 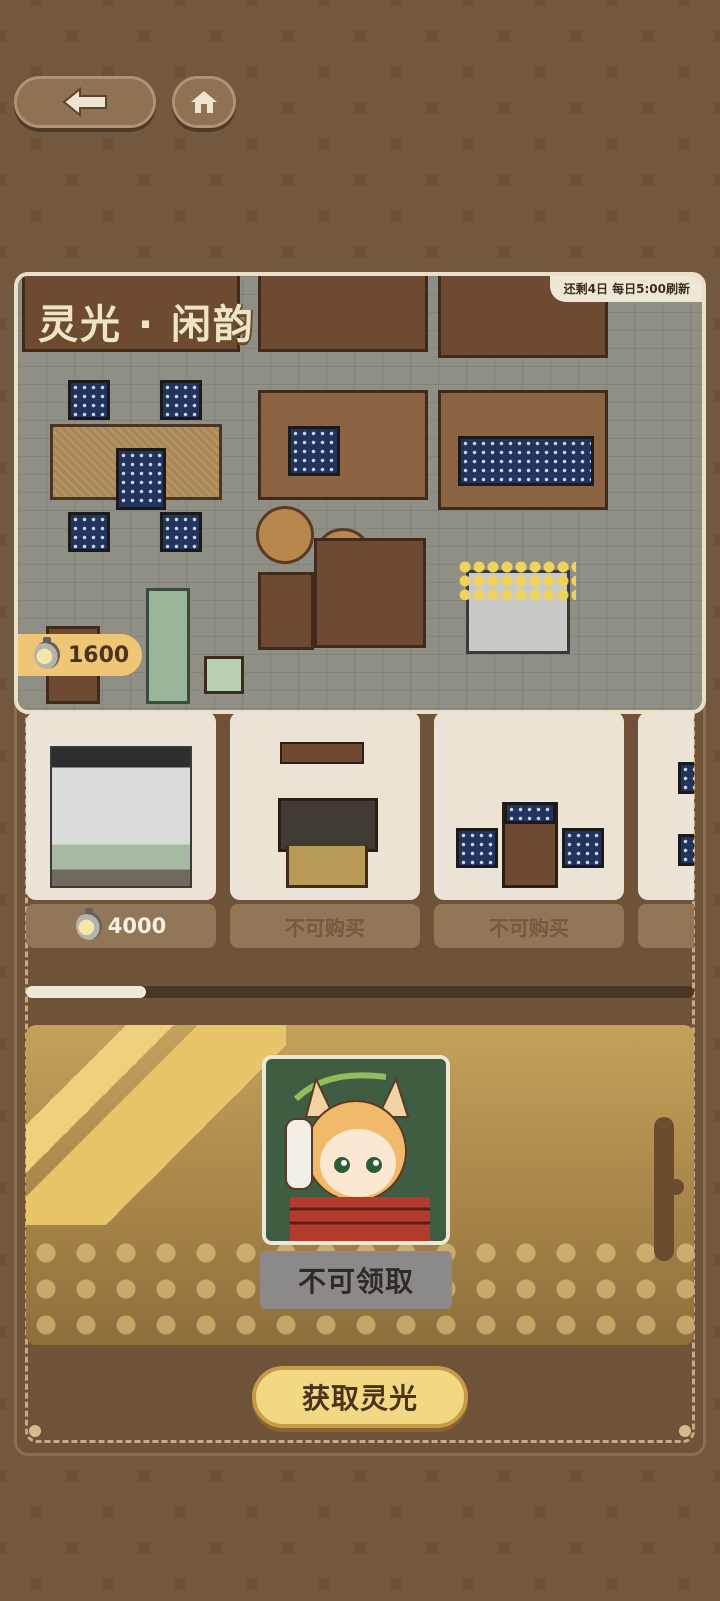 What do you see at coordinates (224, 675) in the screenshot?
I see `lantern-box` at bounding box center [224, 675].